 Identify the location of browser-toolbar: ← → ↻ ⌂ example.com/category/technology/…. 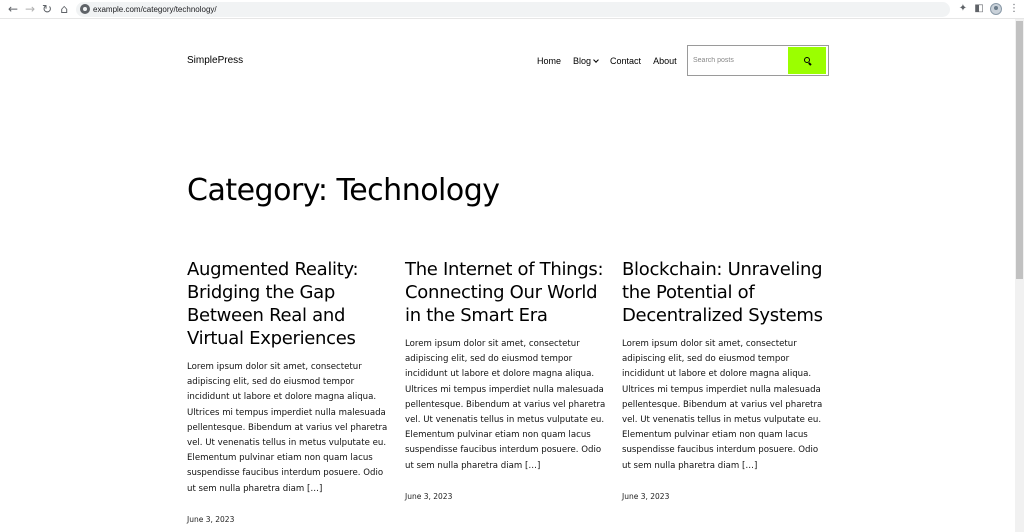
(512, 9).